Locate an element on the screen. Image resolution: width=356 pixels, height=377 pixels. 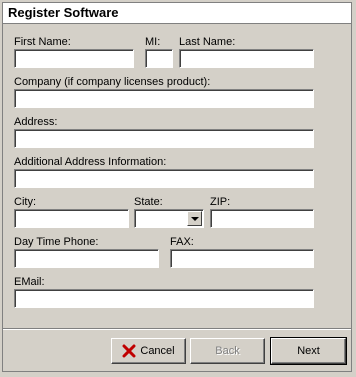
title-bar: Register Software is located at coordinates (177, 13).